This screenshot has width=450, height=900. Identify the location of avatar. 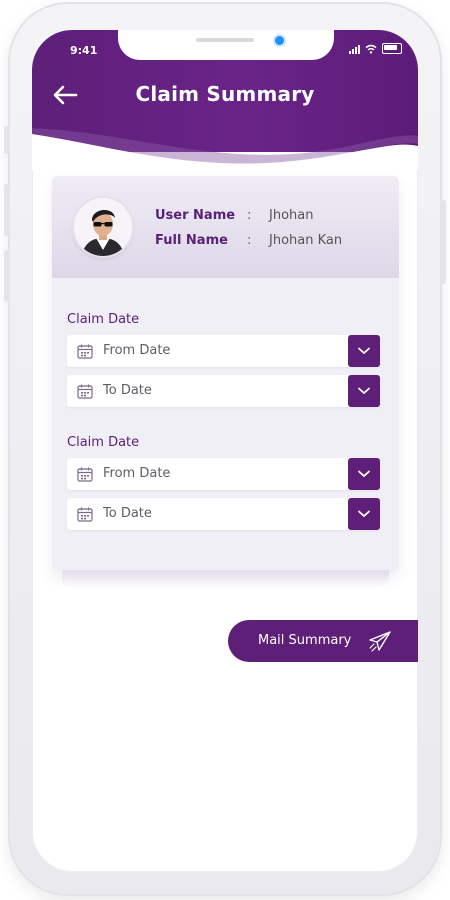
(103, 227).